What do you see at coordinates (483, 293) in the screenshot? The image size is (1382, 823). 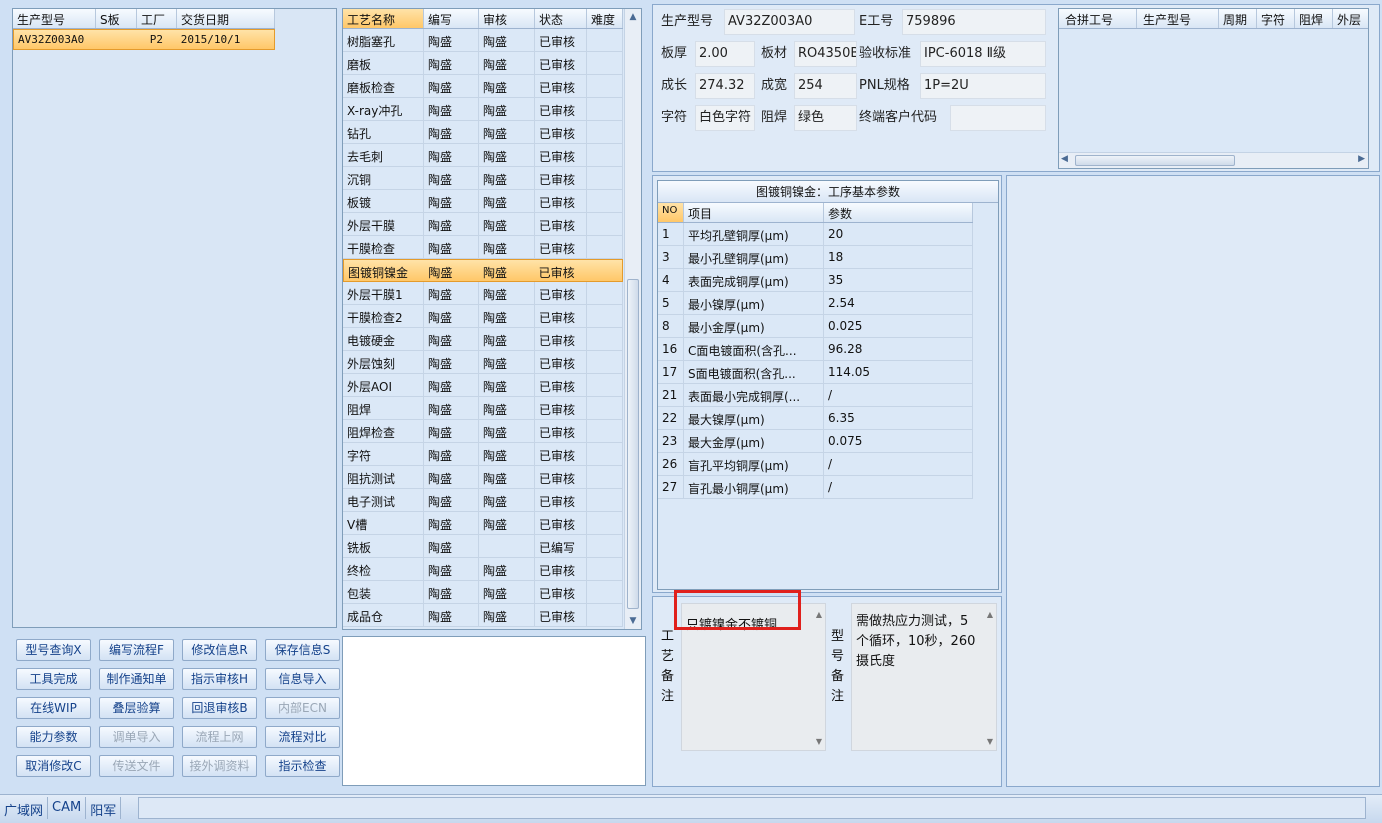 I see `table-row: 外层干膜1 陶盛 陶盛 已审核` at bounding box center [483, 293].